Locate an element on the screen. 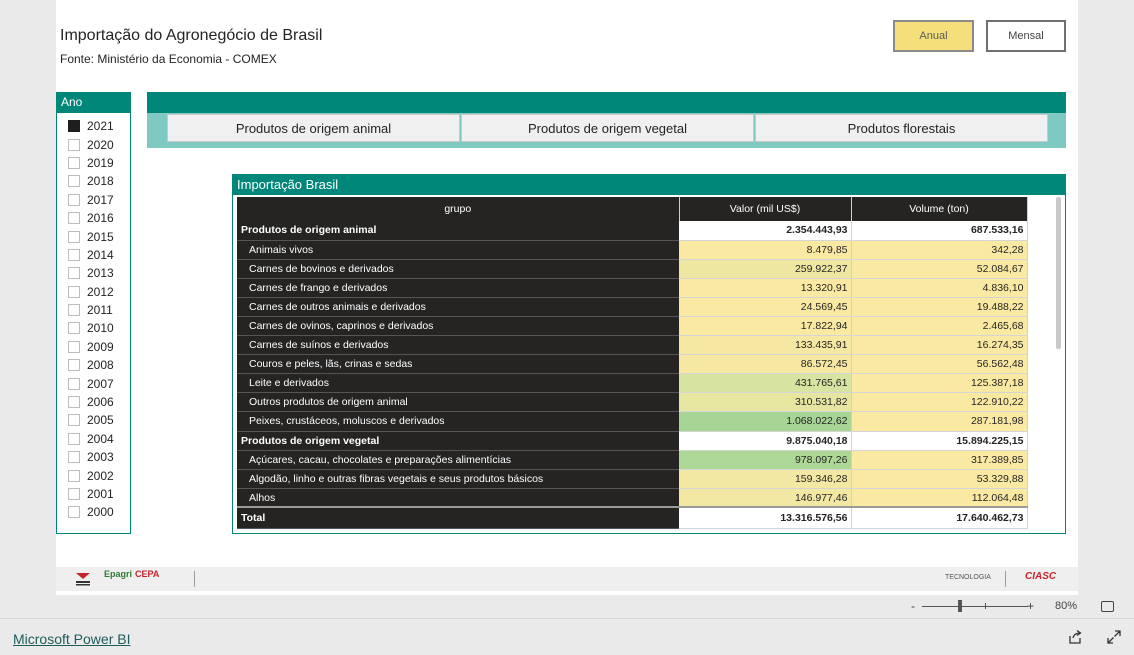 The height and width of the screenshot is (655, 1134). table-row: Animais vivos 8.479,85 342,28 is located at coordinates (632, 250).